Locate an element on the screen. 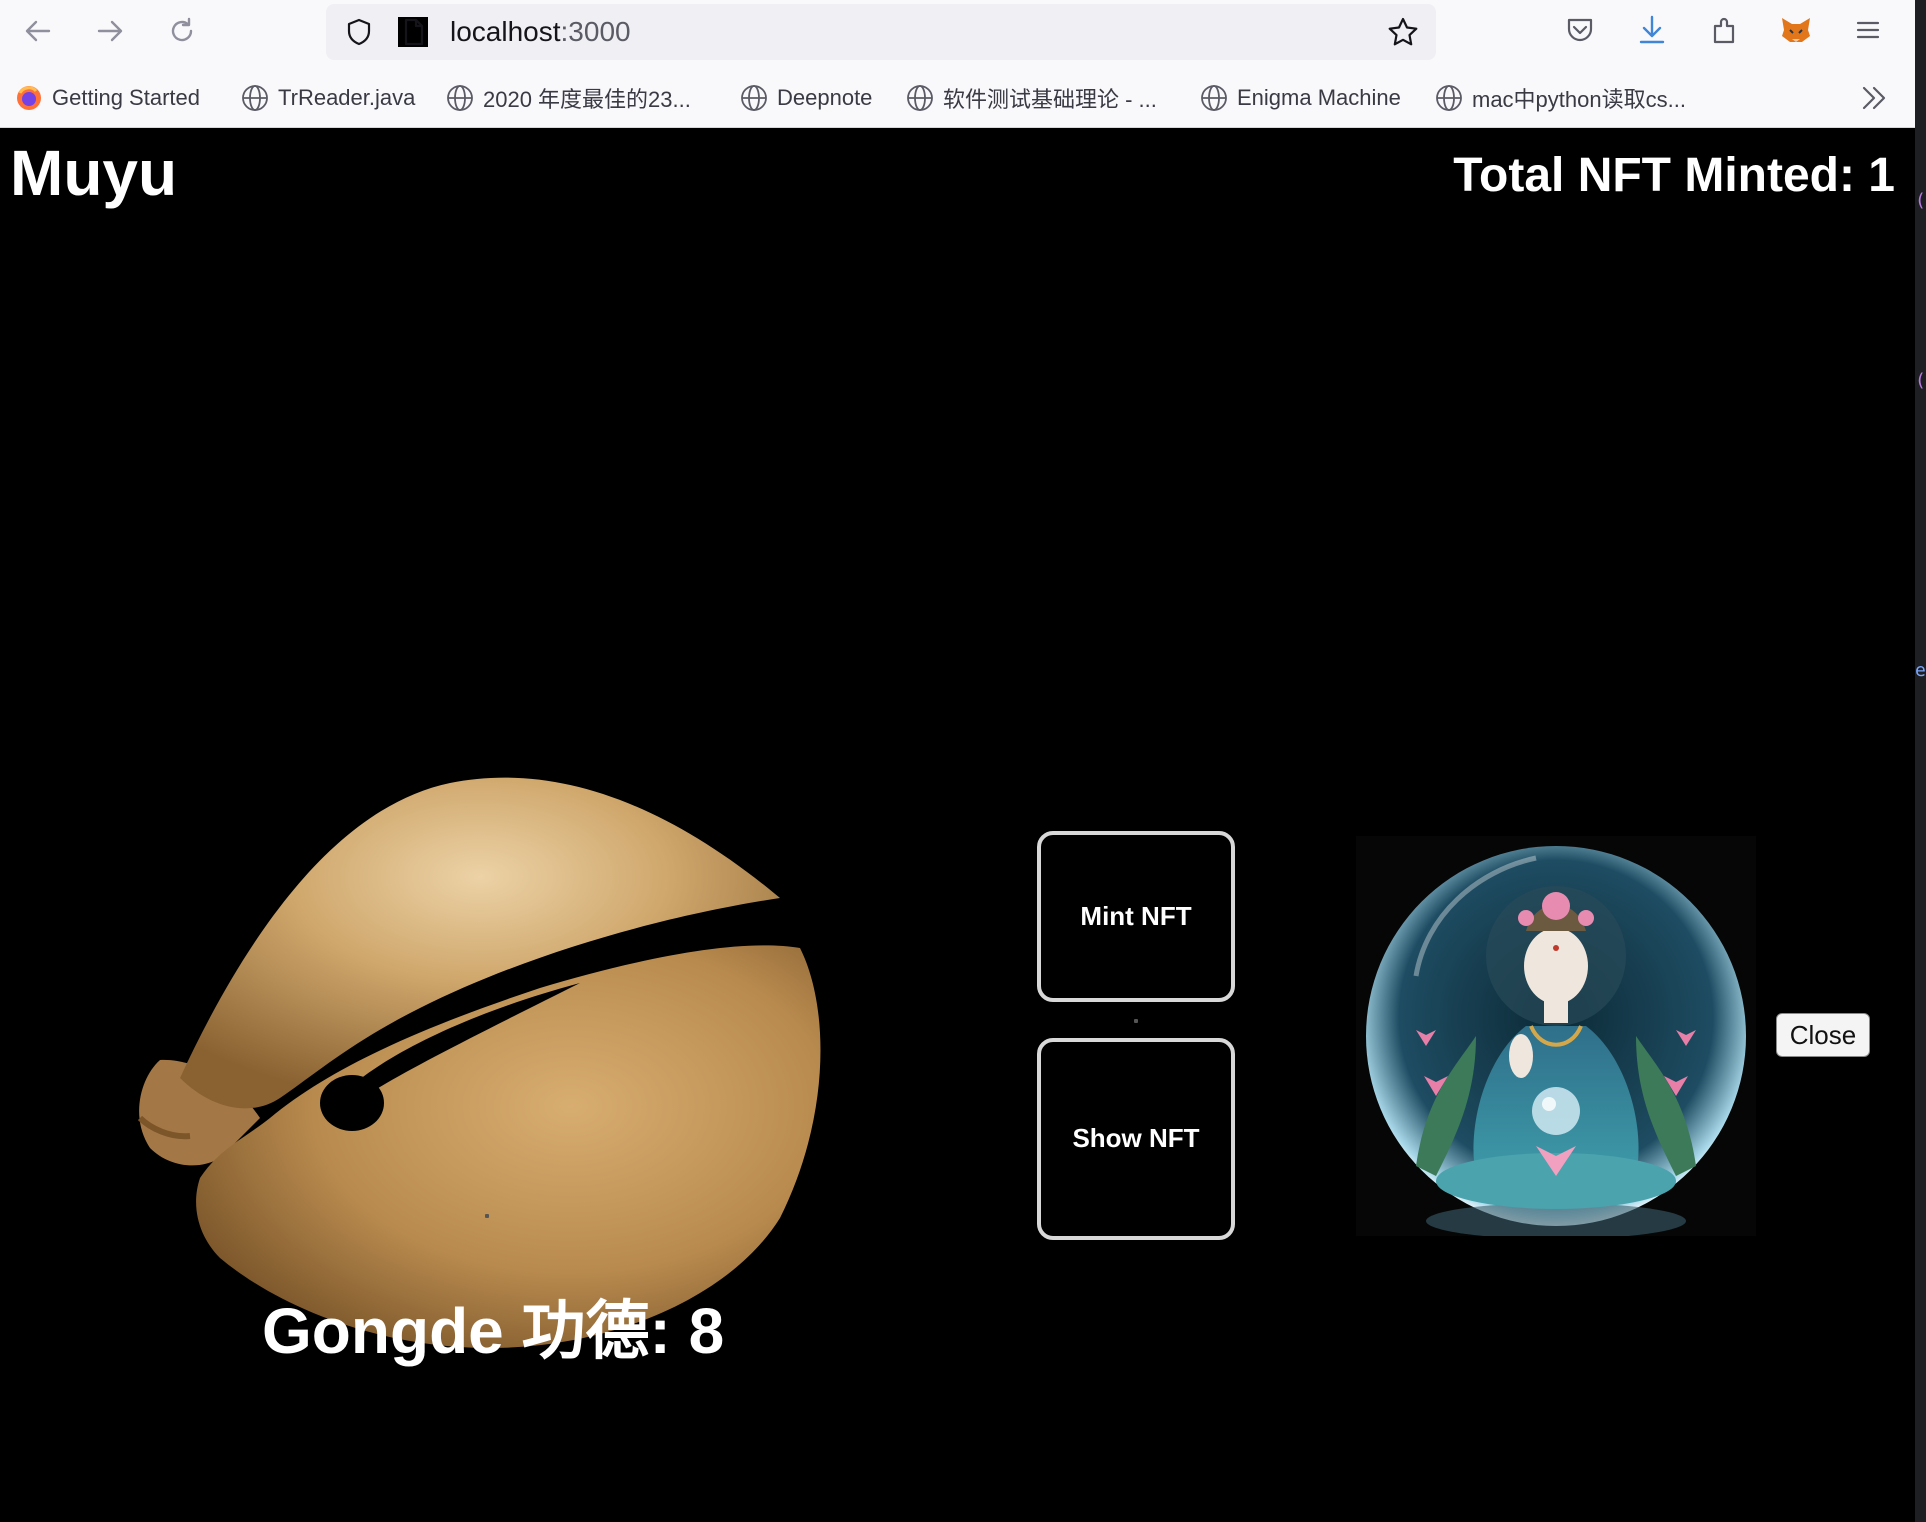 The width and height of the screenshot is (1926, 1522). button-separator-dot is located at coordinates (1136, 1021).